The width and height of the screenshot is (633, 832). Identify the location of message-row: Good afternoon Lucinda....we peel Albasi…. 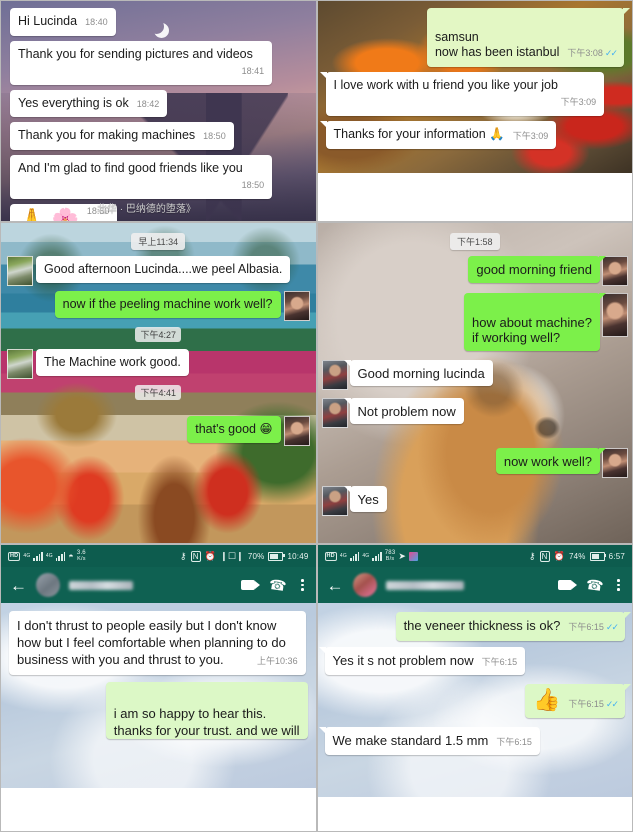
(158, 271).